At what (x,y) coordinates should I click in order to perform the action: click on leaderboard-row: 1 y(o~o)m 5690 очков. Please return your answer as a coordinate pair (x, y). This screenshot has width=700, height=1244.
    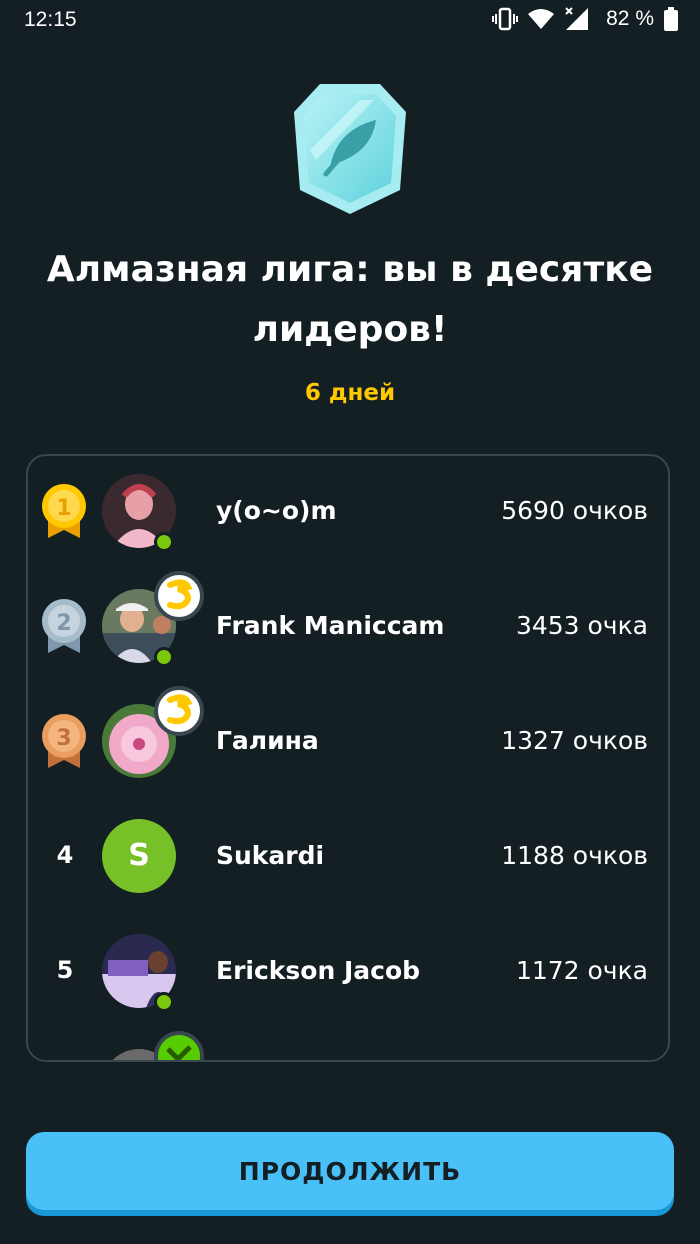
    Looking at the image, I should click on (348, 513).